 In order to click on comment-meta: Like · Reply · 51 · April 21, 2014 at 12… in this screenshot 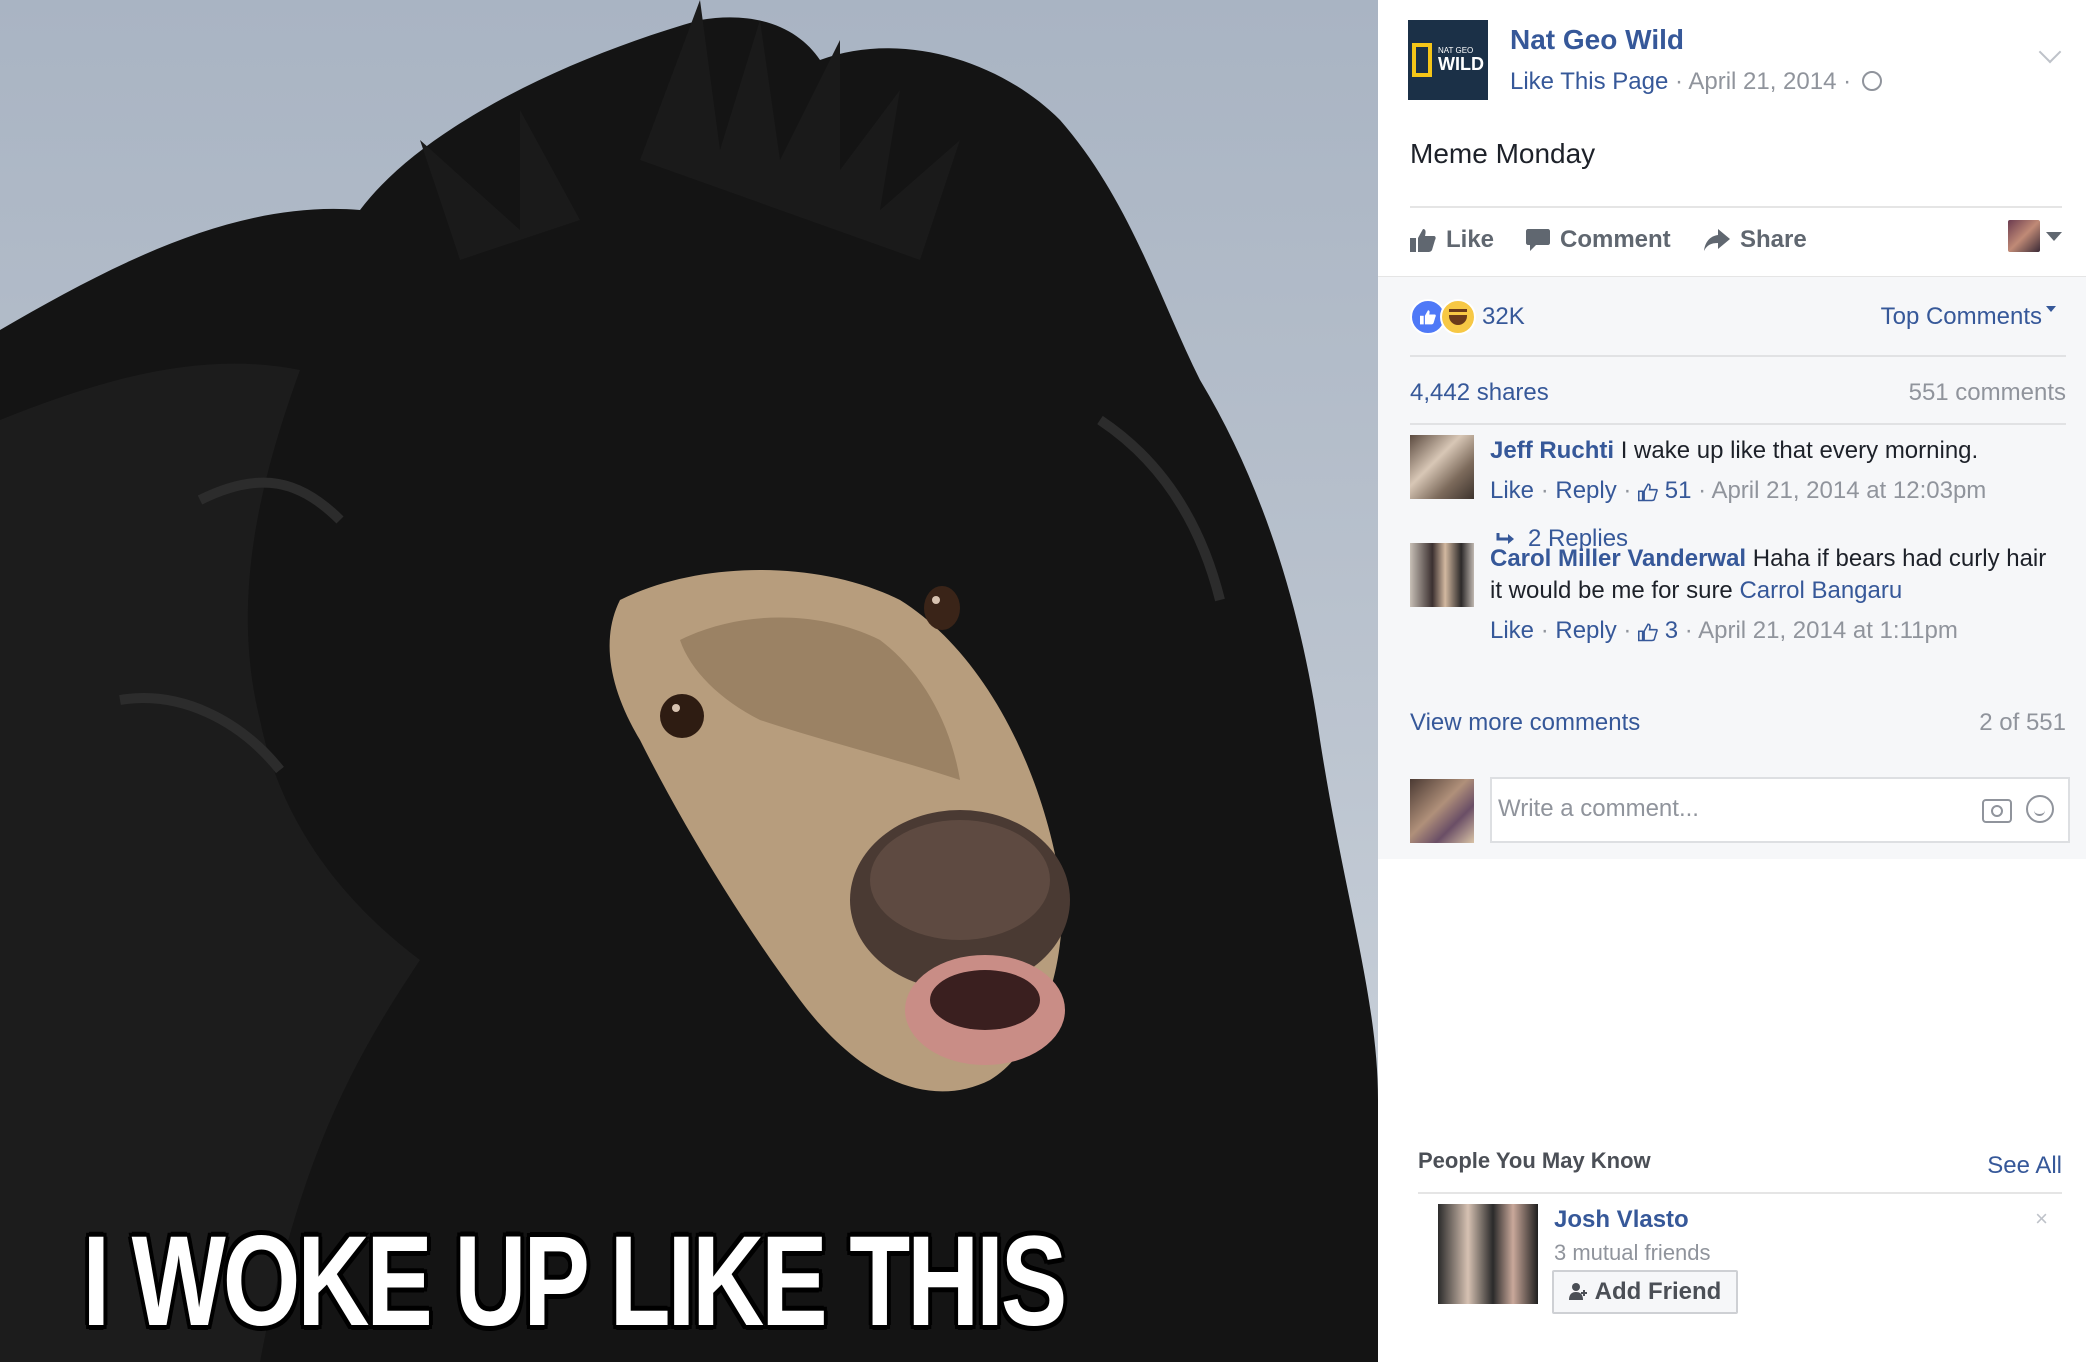, I will do `click(1738, 490)`.